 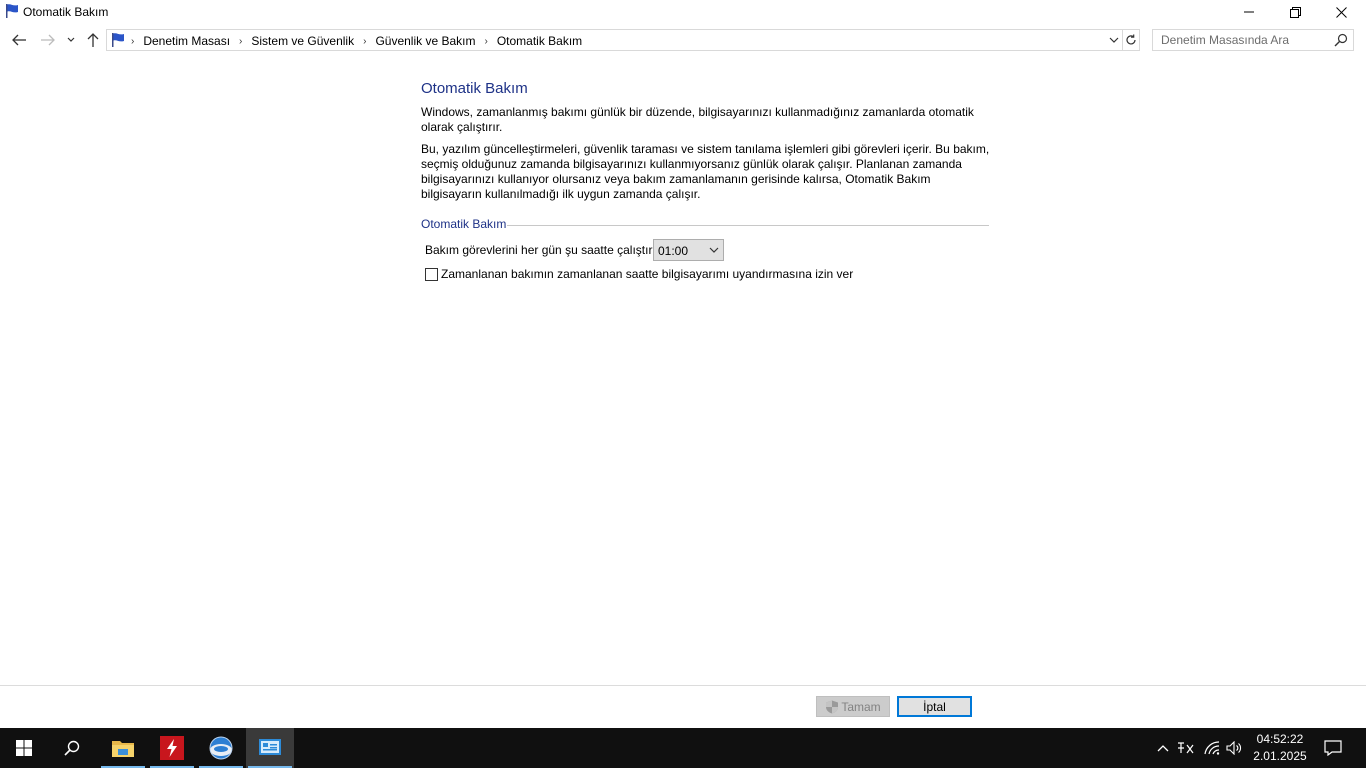 I want to click on minimize-icon, so click(x=1249, y=12).